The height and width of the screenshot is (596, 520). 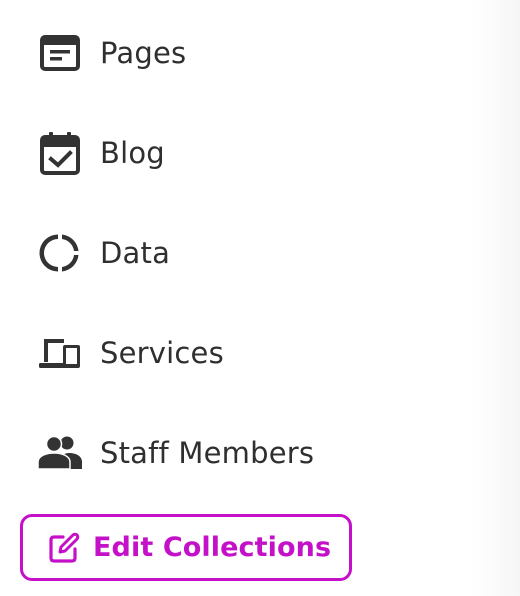 I want to click on calendar-check-icon, so click(x=60, y=153).